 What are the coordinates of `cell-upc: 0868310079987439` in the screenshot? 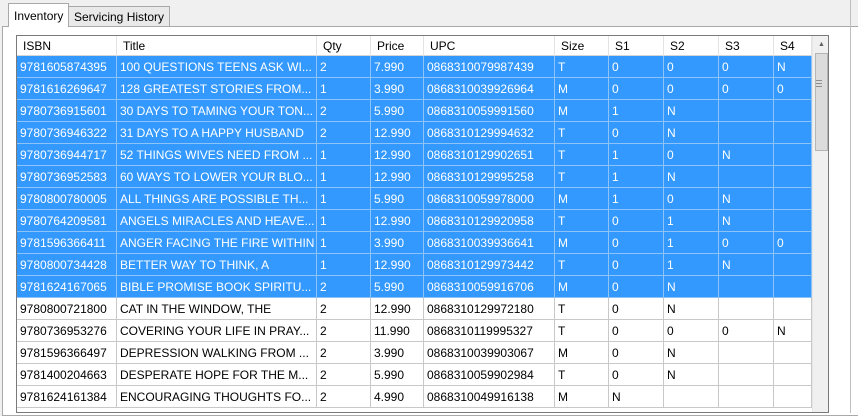 It's located at (489, 67).